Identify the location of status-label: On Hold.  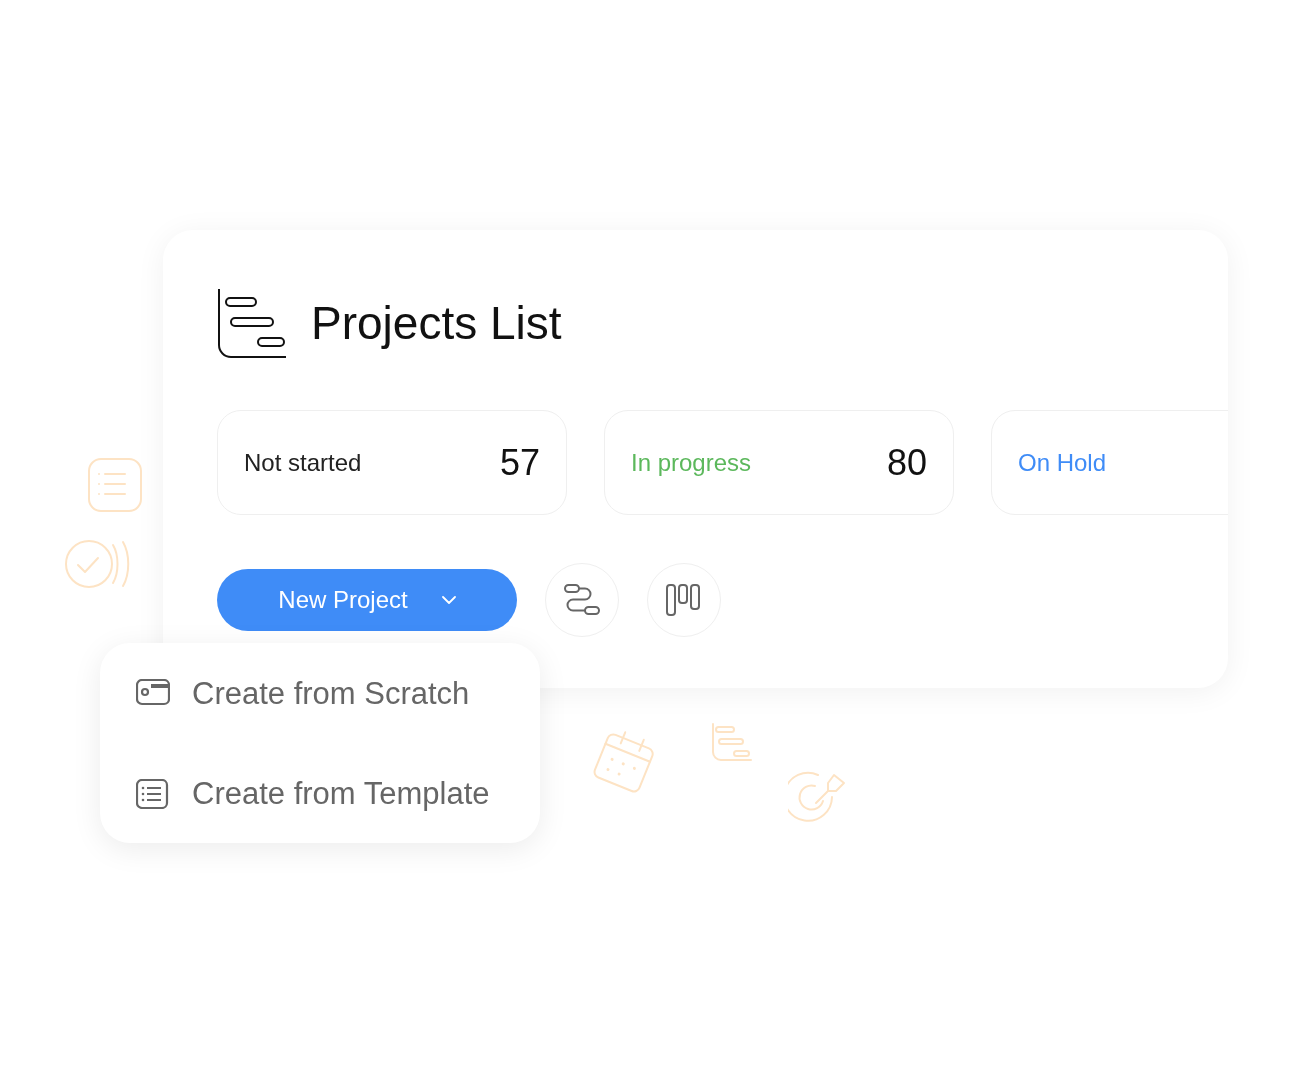
(1062, 462).